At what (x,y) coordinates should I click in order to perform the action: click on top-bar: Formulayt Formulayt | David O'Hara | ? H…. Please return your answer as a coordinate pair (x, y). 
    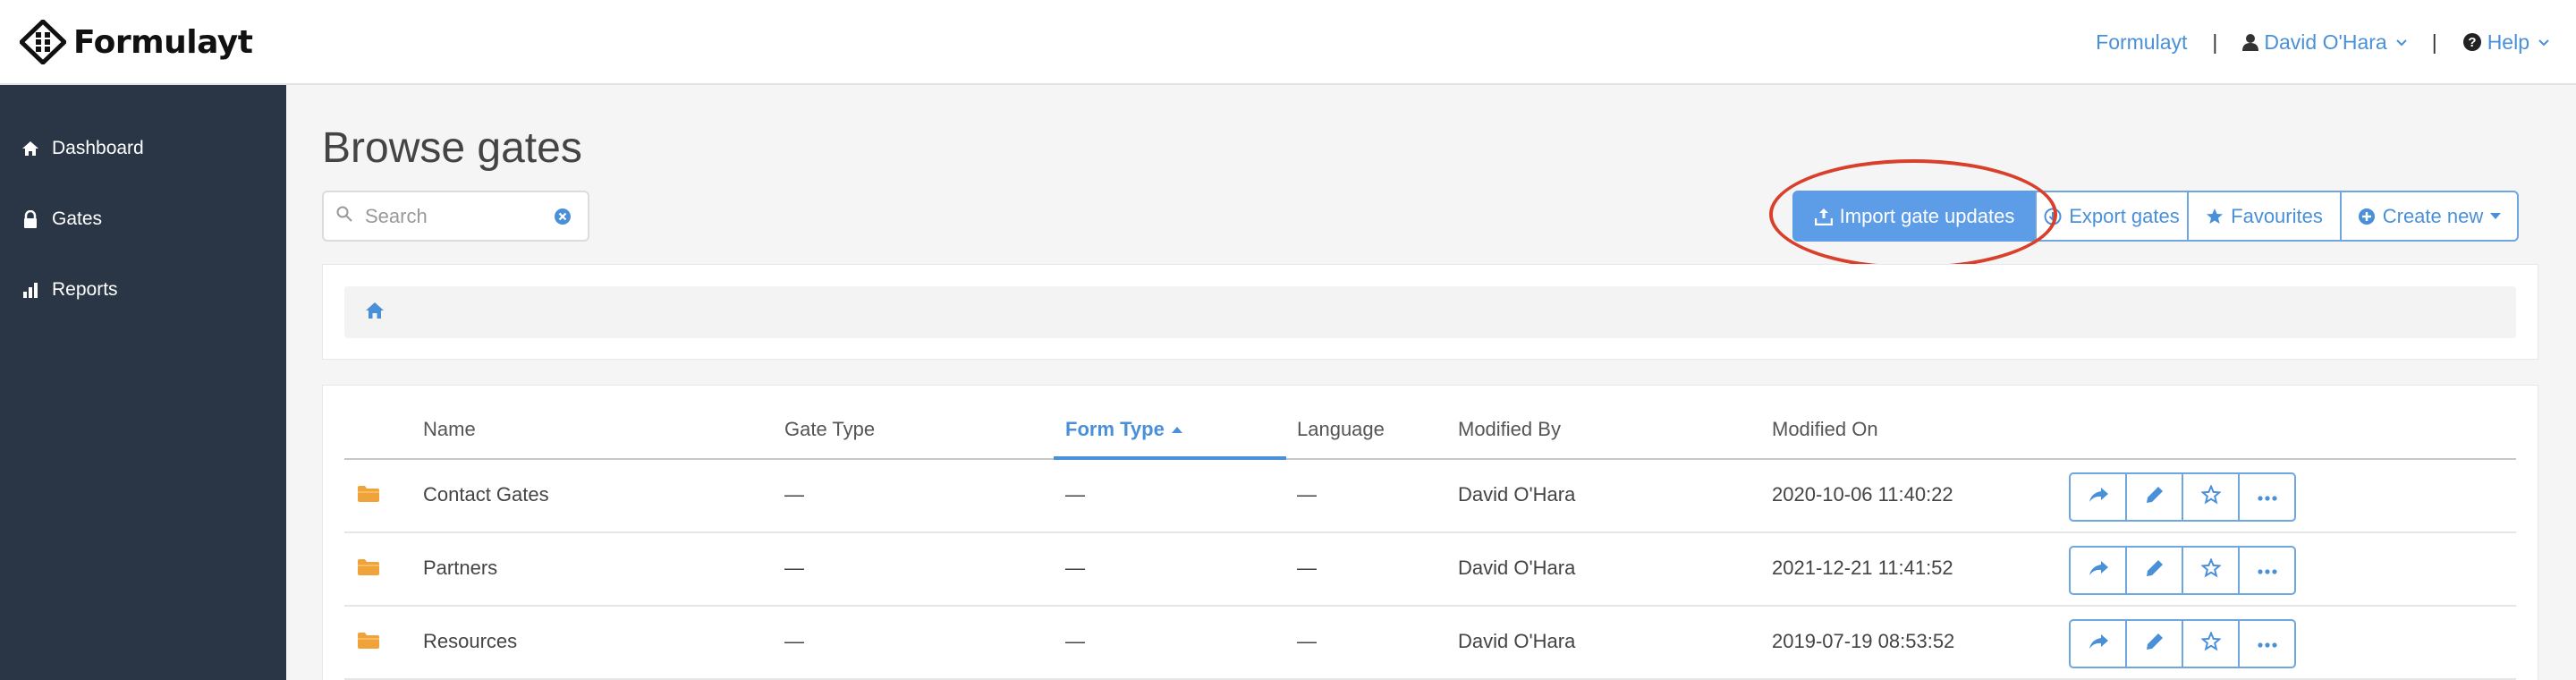
    Looking at the image, I should click on (1288, 42).